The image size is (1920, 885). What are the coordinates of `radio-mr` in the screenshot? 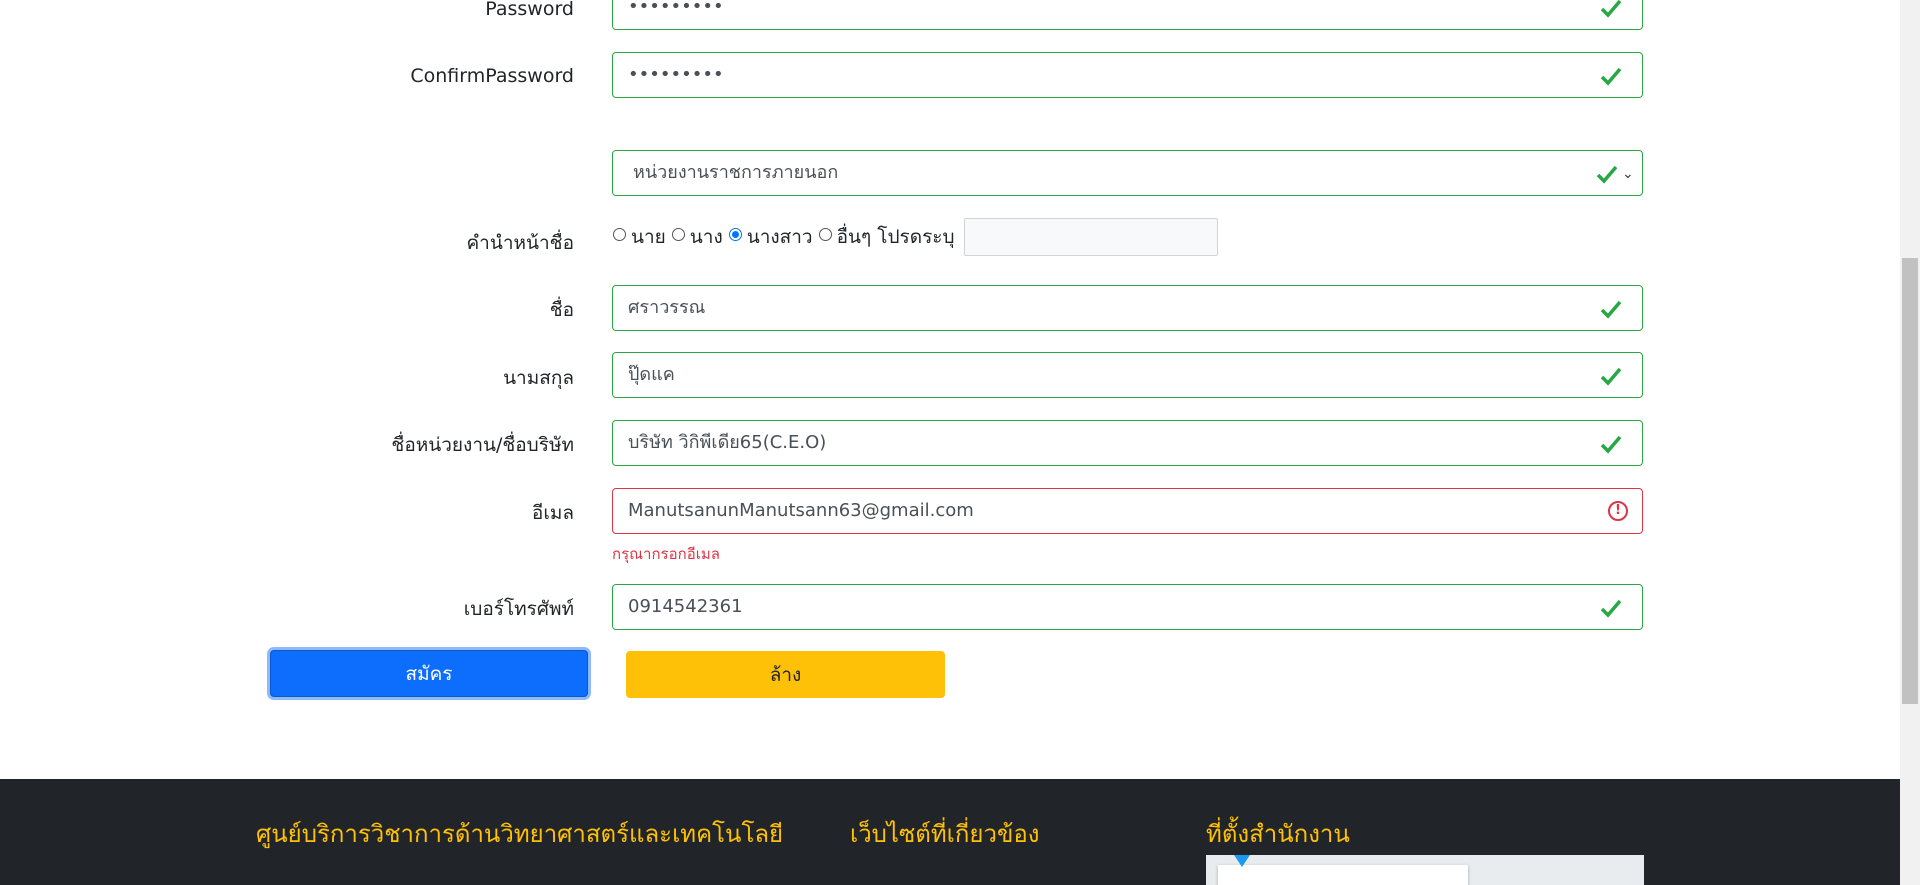 It's located at (619, 234).